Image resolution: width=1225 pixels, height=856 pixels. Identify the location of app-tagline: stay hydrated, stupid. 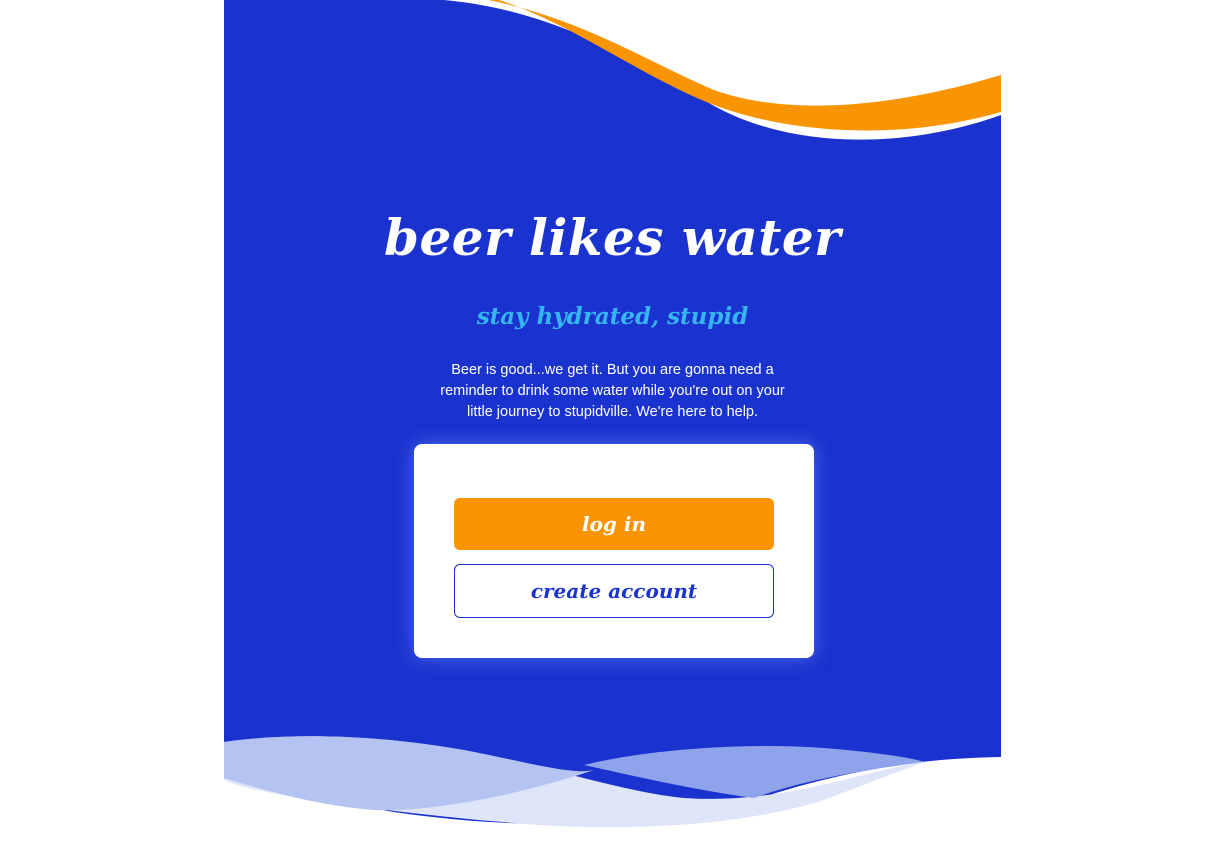
(612, 316).